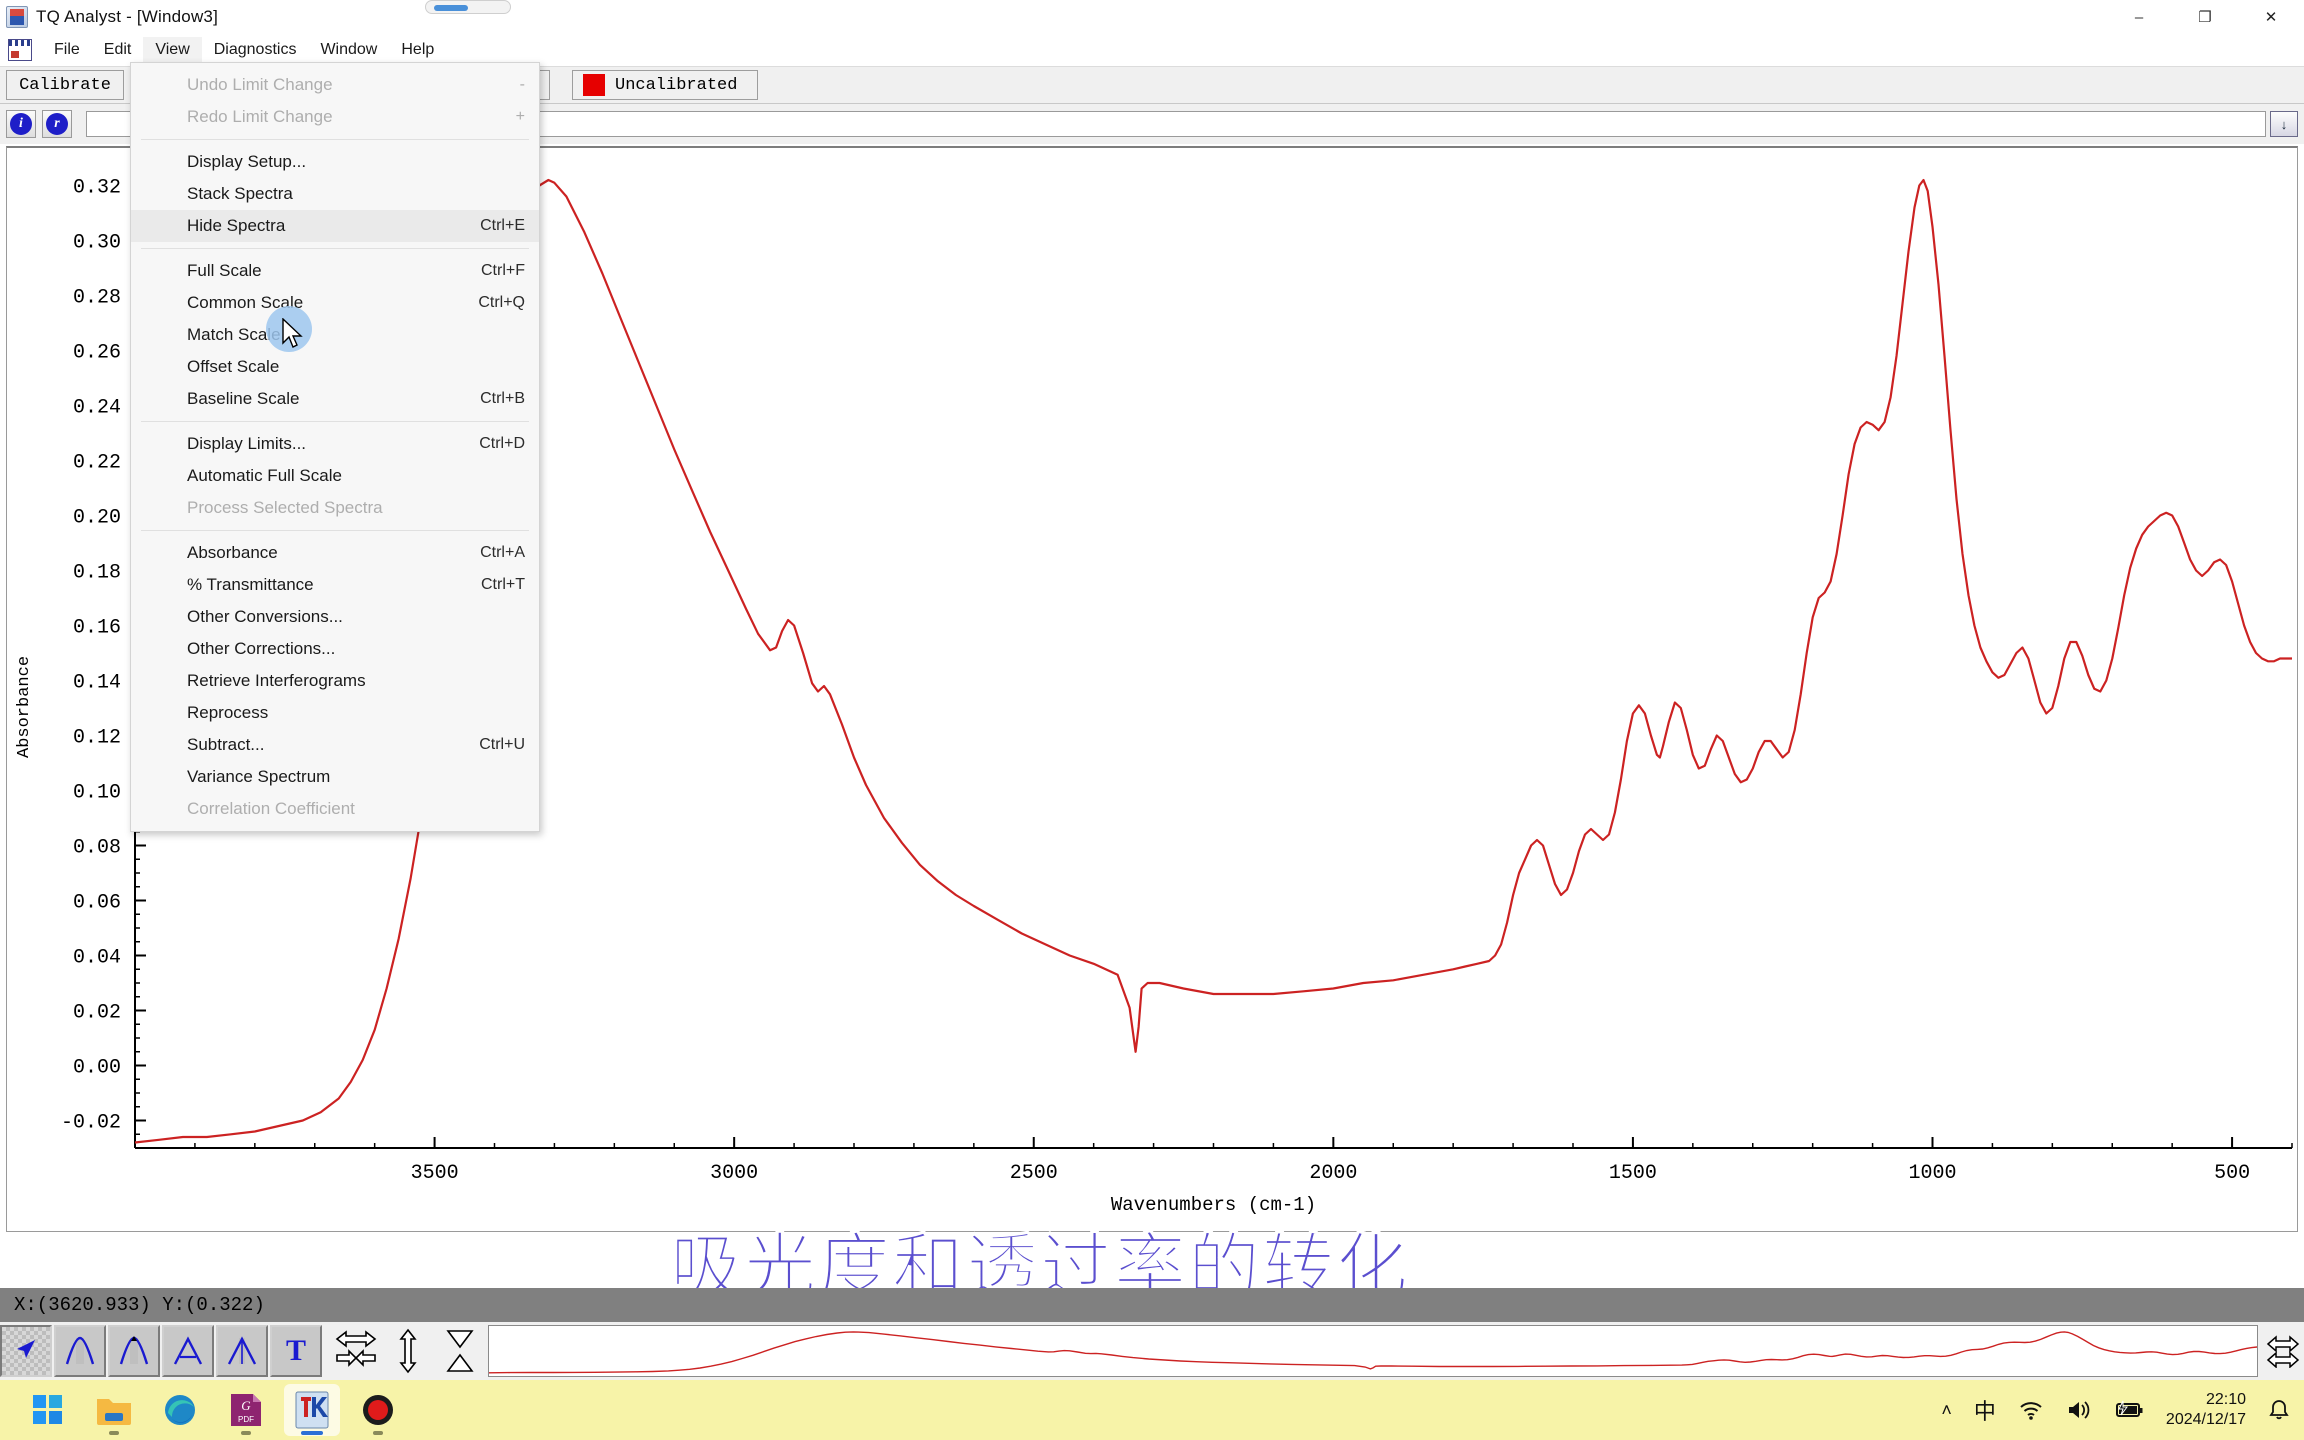 The image size is (2304, 1440). What do you see at coordinates (335, 585) in the screenshot?
I see `menu-item-transmittance: % Transmittance Ctrl+T` at bounding box center [335, 585].